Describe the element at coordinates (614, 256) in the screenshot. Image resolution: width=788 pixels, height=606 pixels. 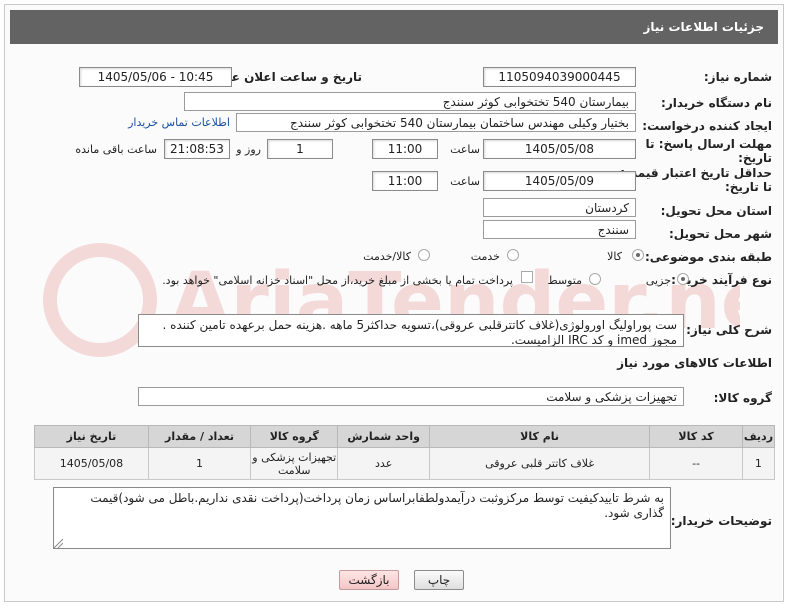
I see `category-option-goods: کالا` at that location.